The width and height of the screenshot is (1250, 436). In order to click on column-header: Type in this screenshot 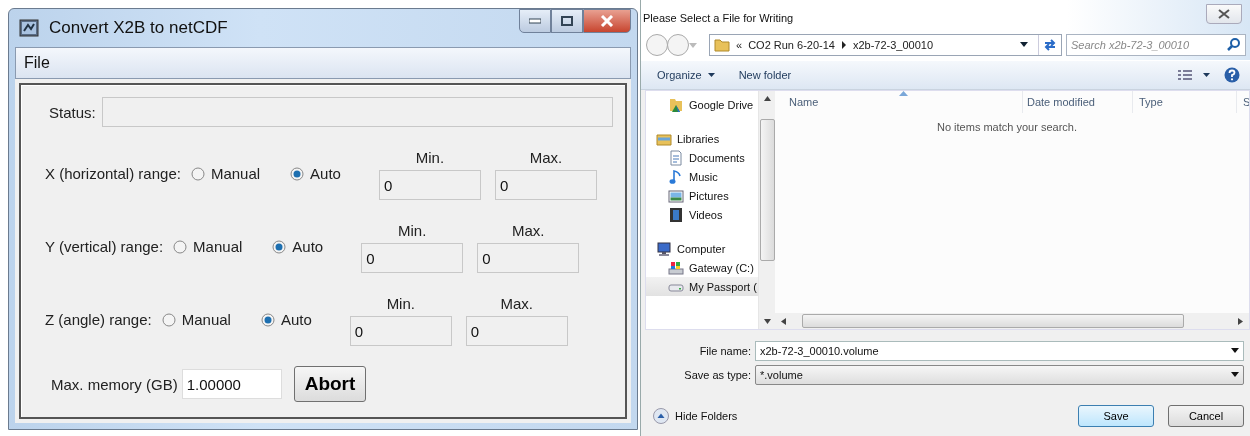, I will do `click(1185, 102)`.